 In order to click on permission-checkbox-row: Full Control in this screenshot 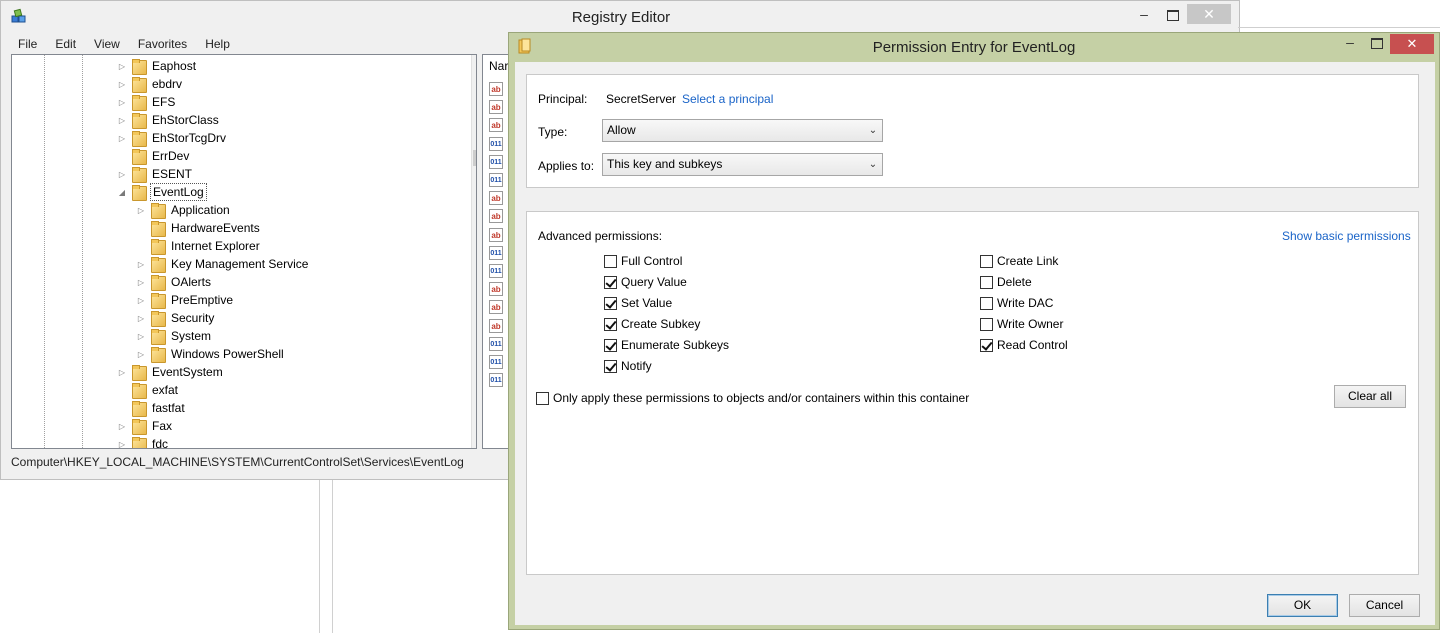, I will do `click(643, 261)`.